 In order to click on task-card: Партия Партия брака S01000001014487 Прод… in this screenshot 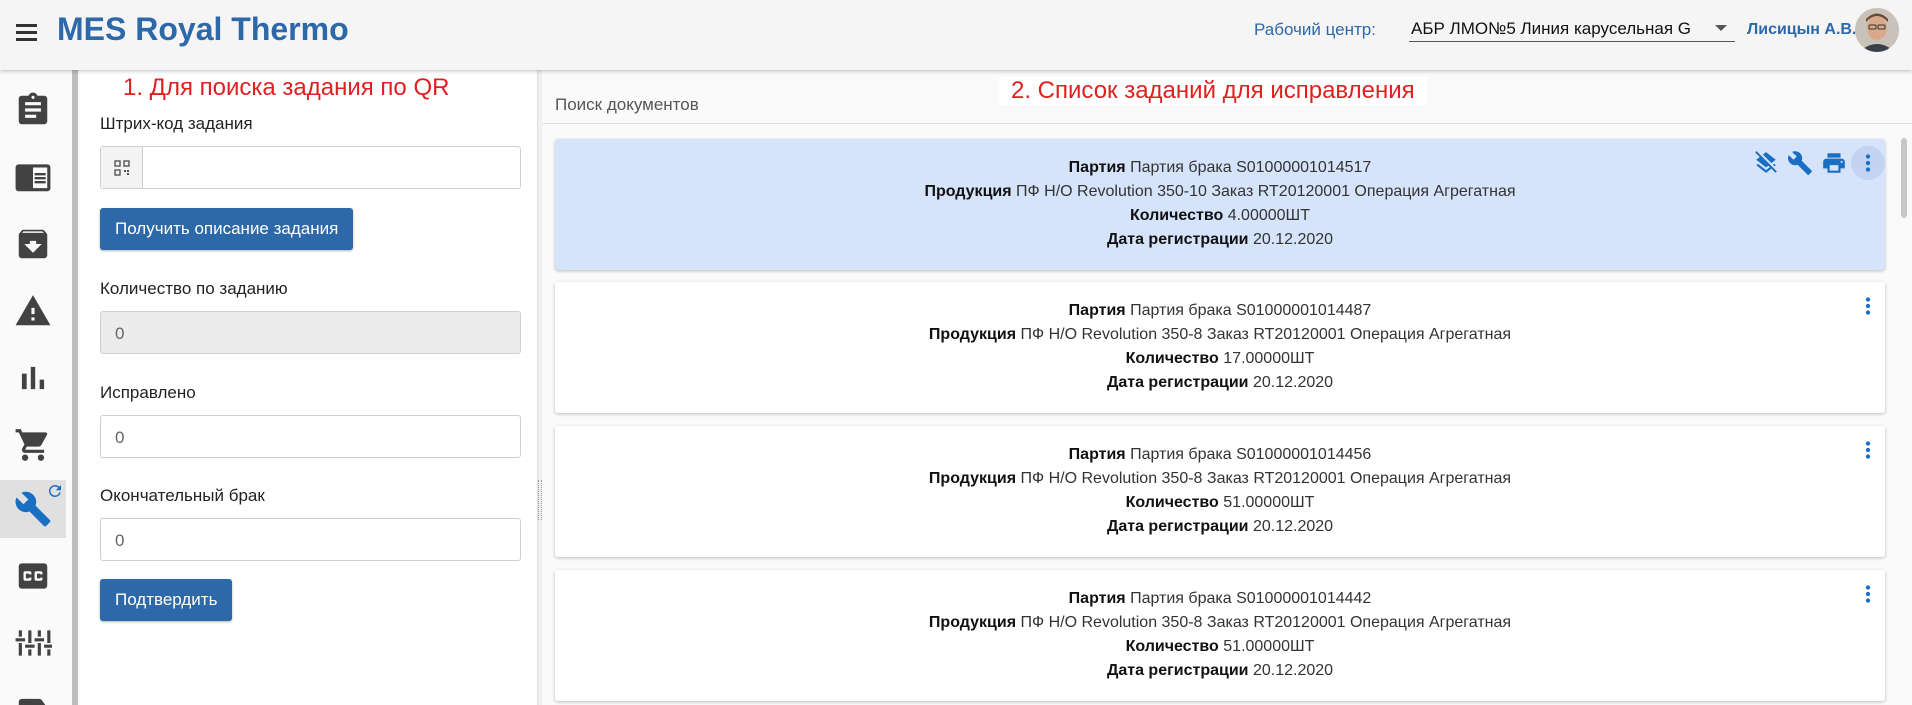, I will do `click(1220, 347)`.